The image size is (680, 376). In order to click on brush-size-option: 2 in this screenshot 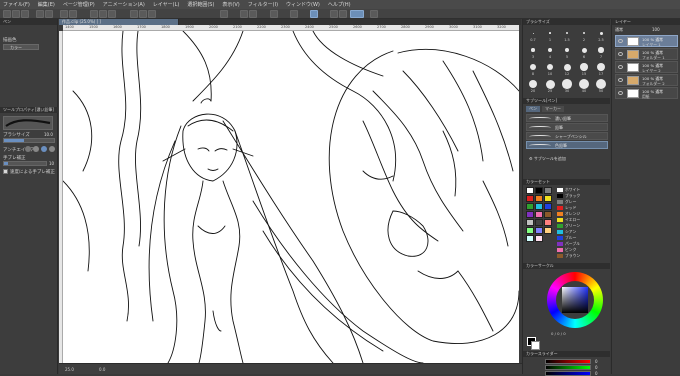, I will do `click(584, 35)`.